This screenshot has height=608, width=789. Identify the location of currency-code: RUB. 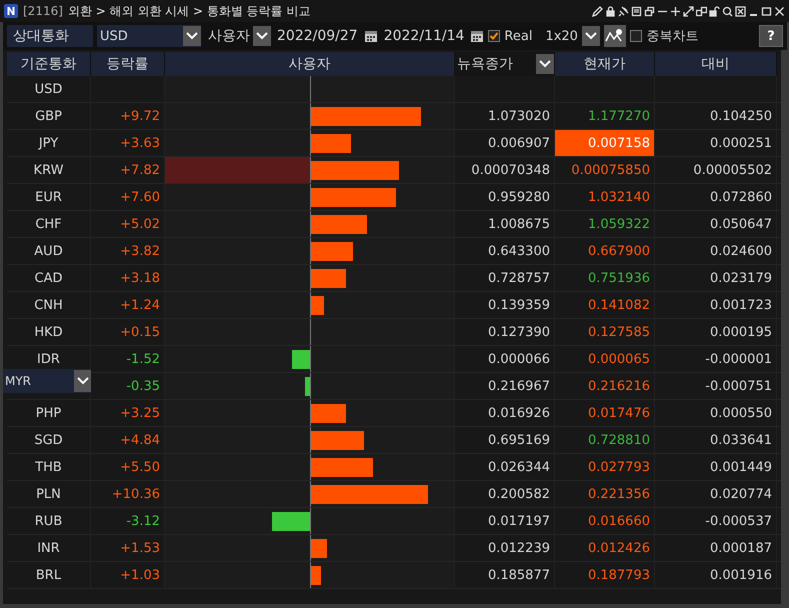
(48, 521).